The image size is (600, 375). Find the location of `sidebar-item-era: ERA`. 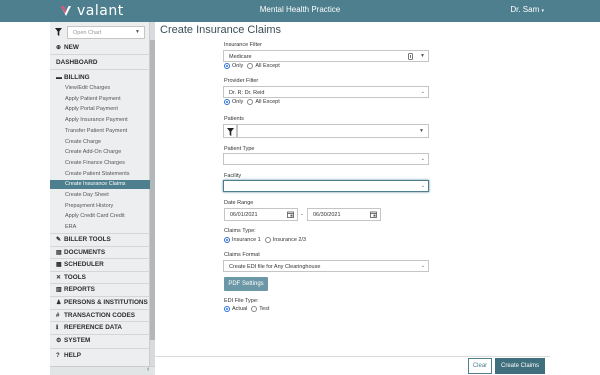

sidebar-item-era: ERA is located at coordinates (70, 227).